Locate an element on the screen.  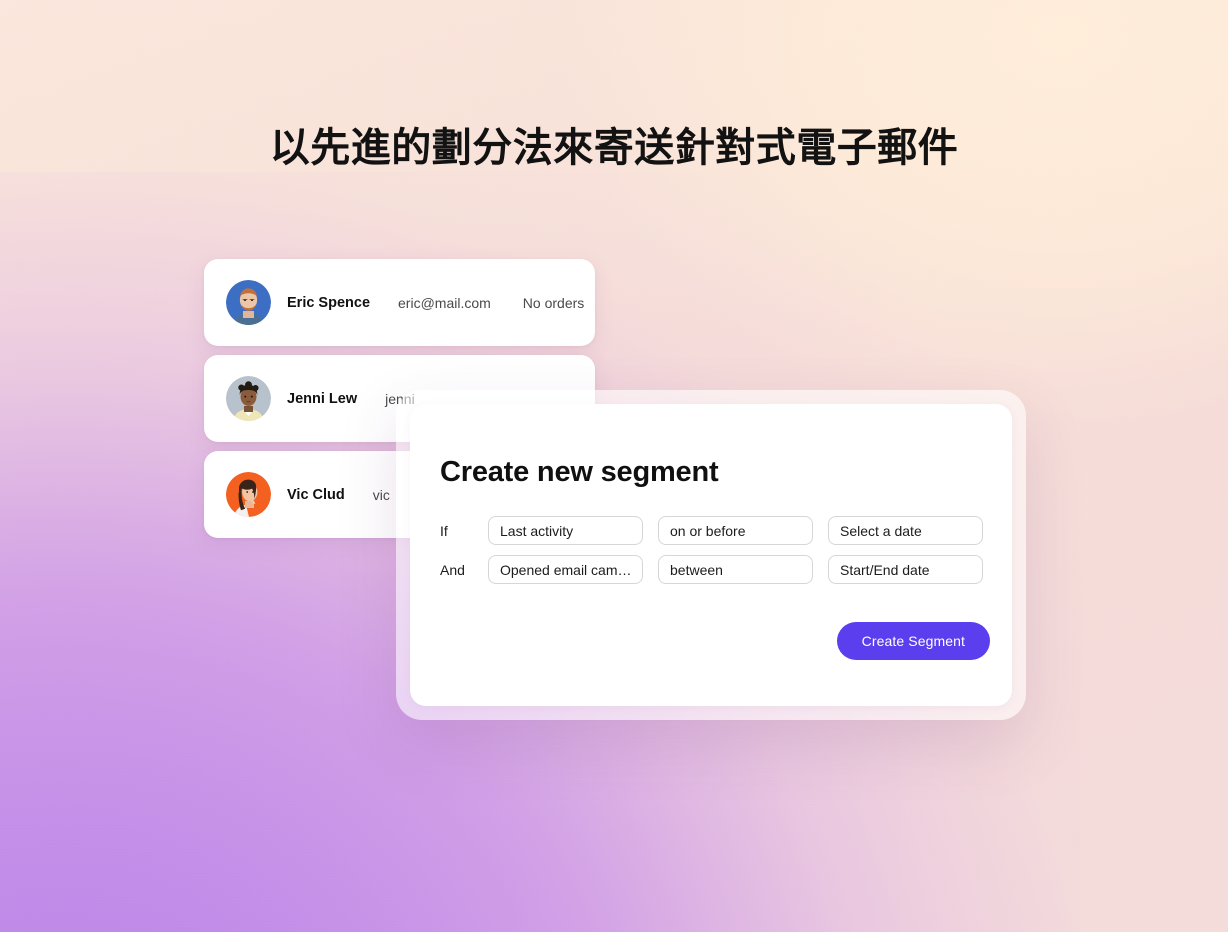
condition-date-input: Select a date is located at coordinates (905, 530).